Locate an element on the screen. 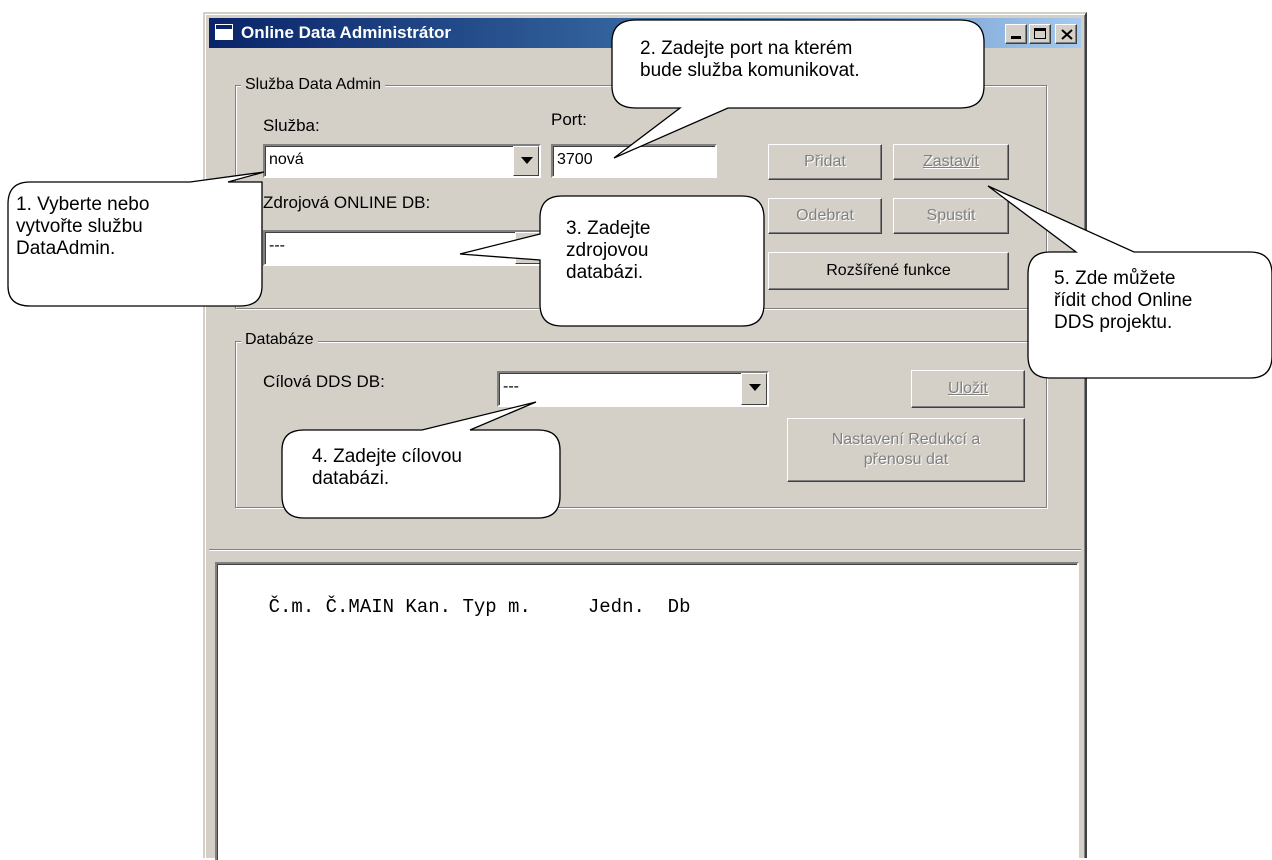 Image resolution: width=1272 pixels, height=860 pixels. source-db-label: Zdrojová ONLINE DB: is located at coordinates (347, 202).